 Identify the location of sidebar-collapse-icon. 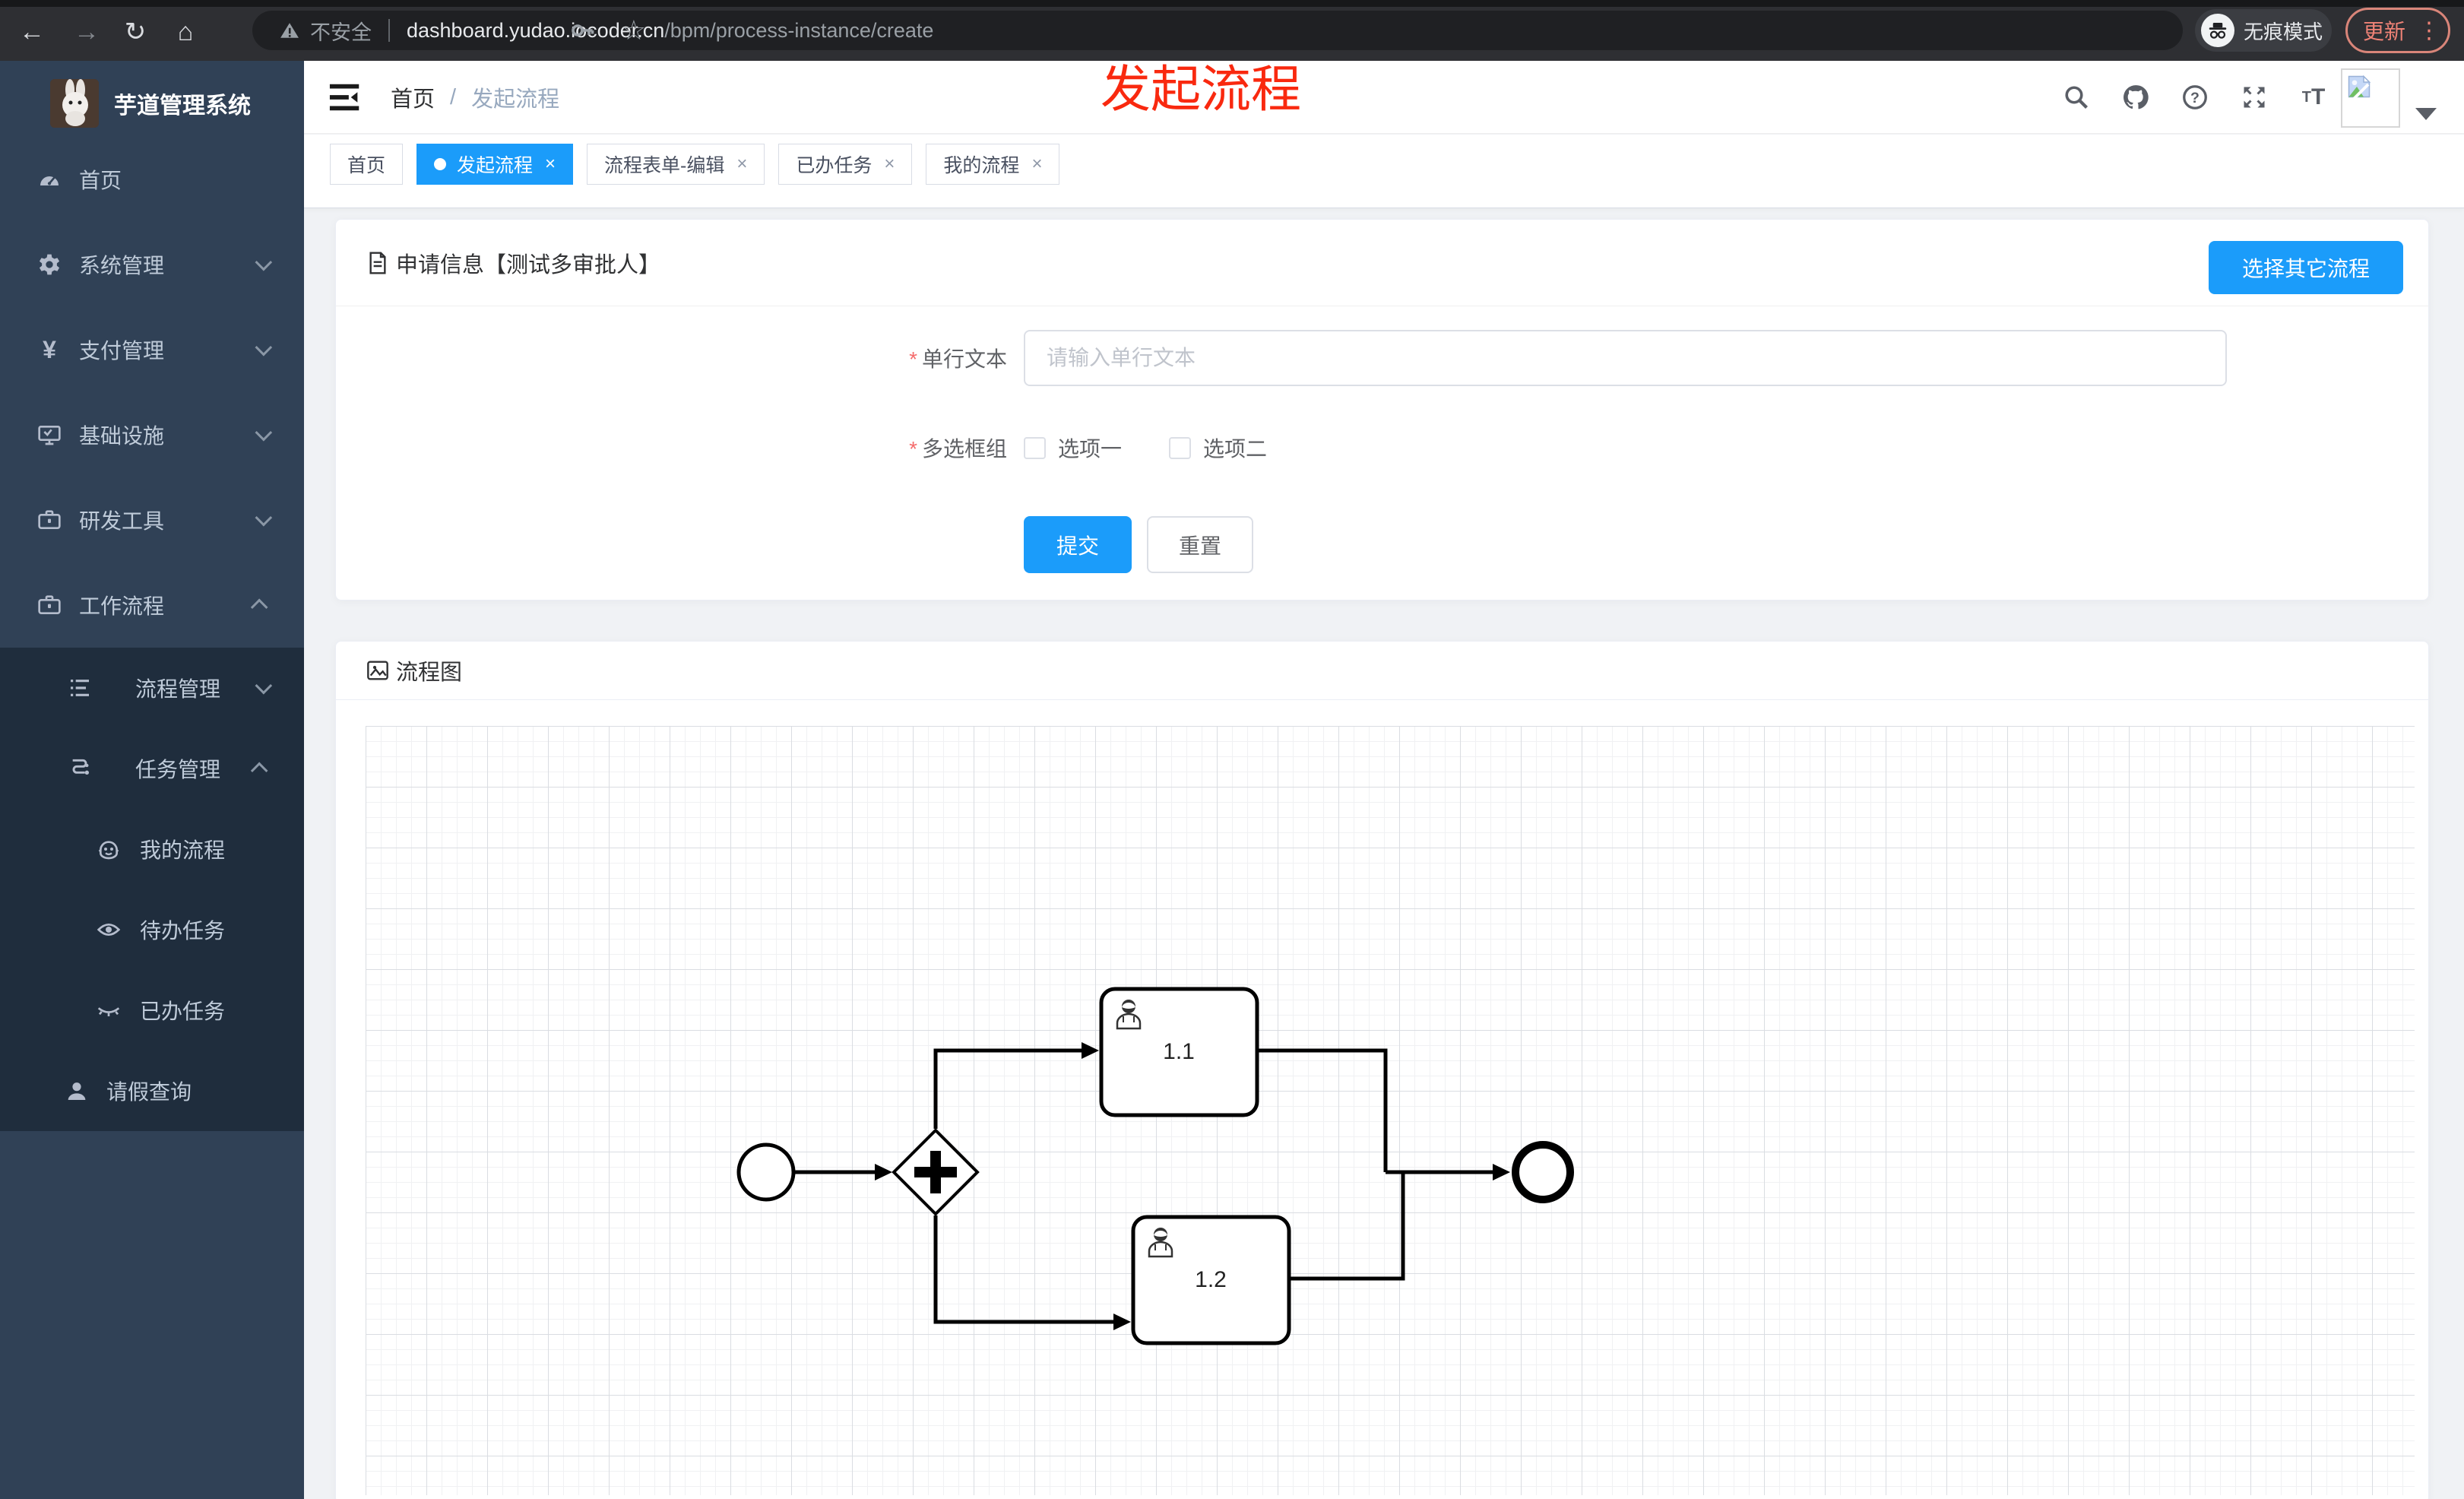
(345, 98).